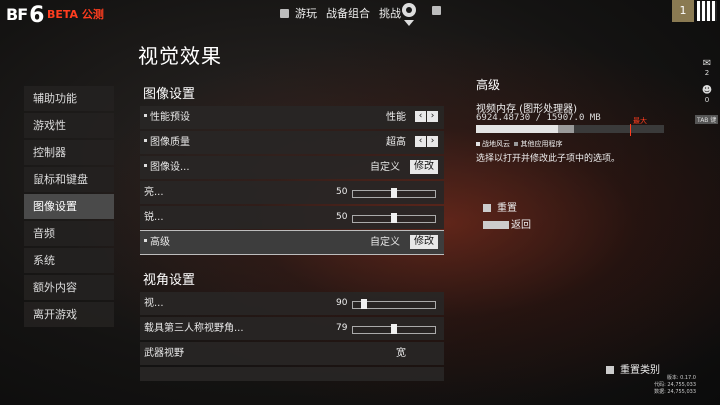  I want to click on key-q-icon, so click(284, 13).